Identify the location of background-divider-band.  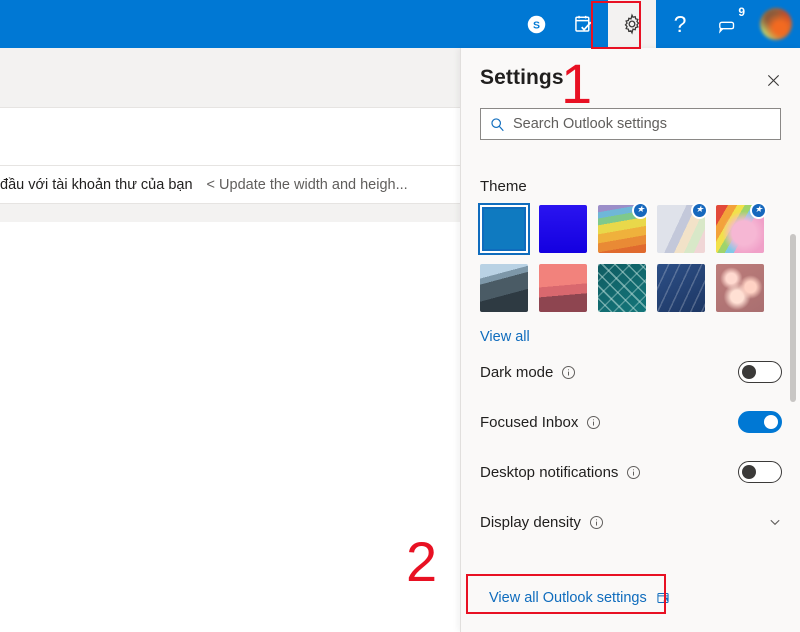
(230, 213).